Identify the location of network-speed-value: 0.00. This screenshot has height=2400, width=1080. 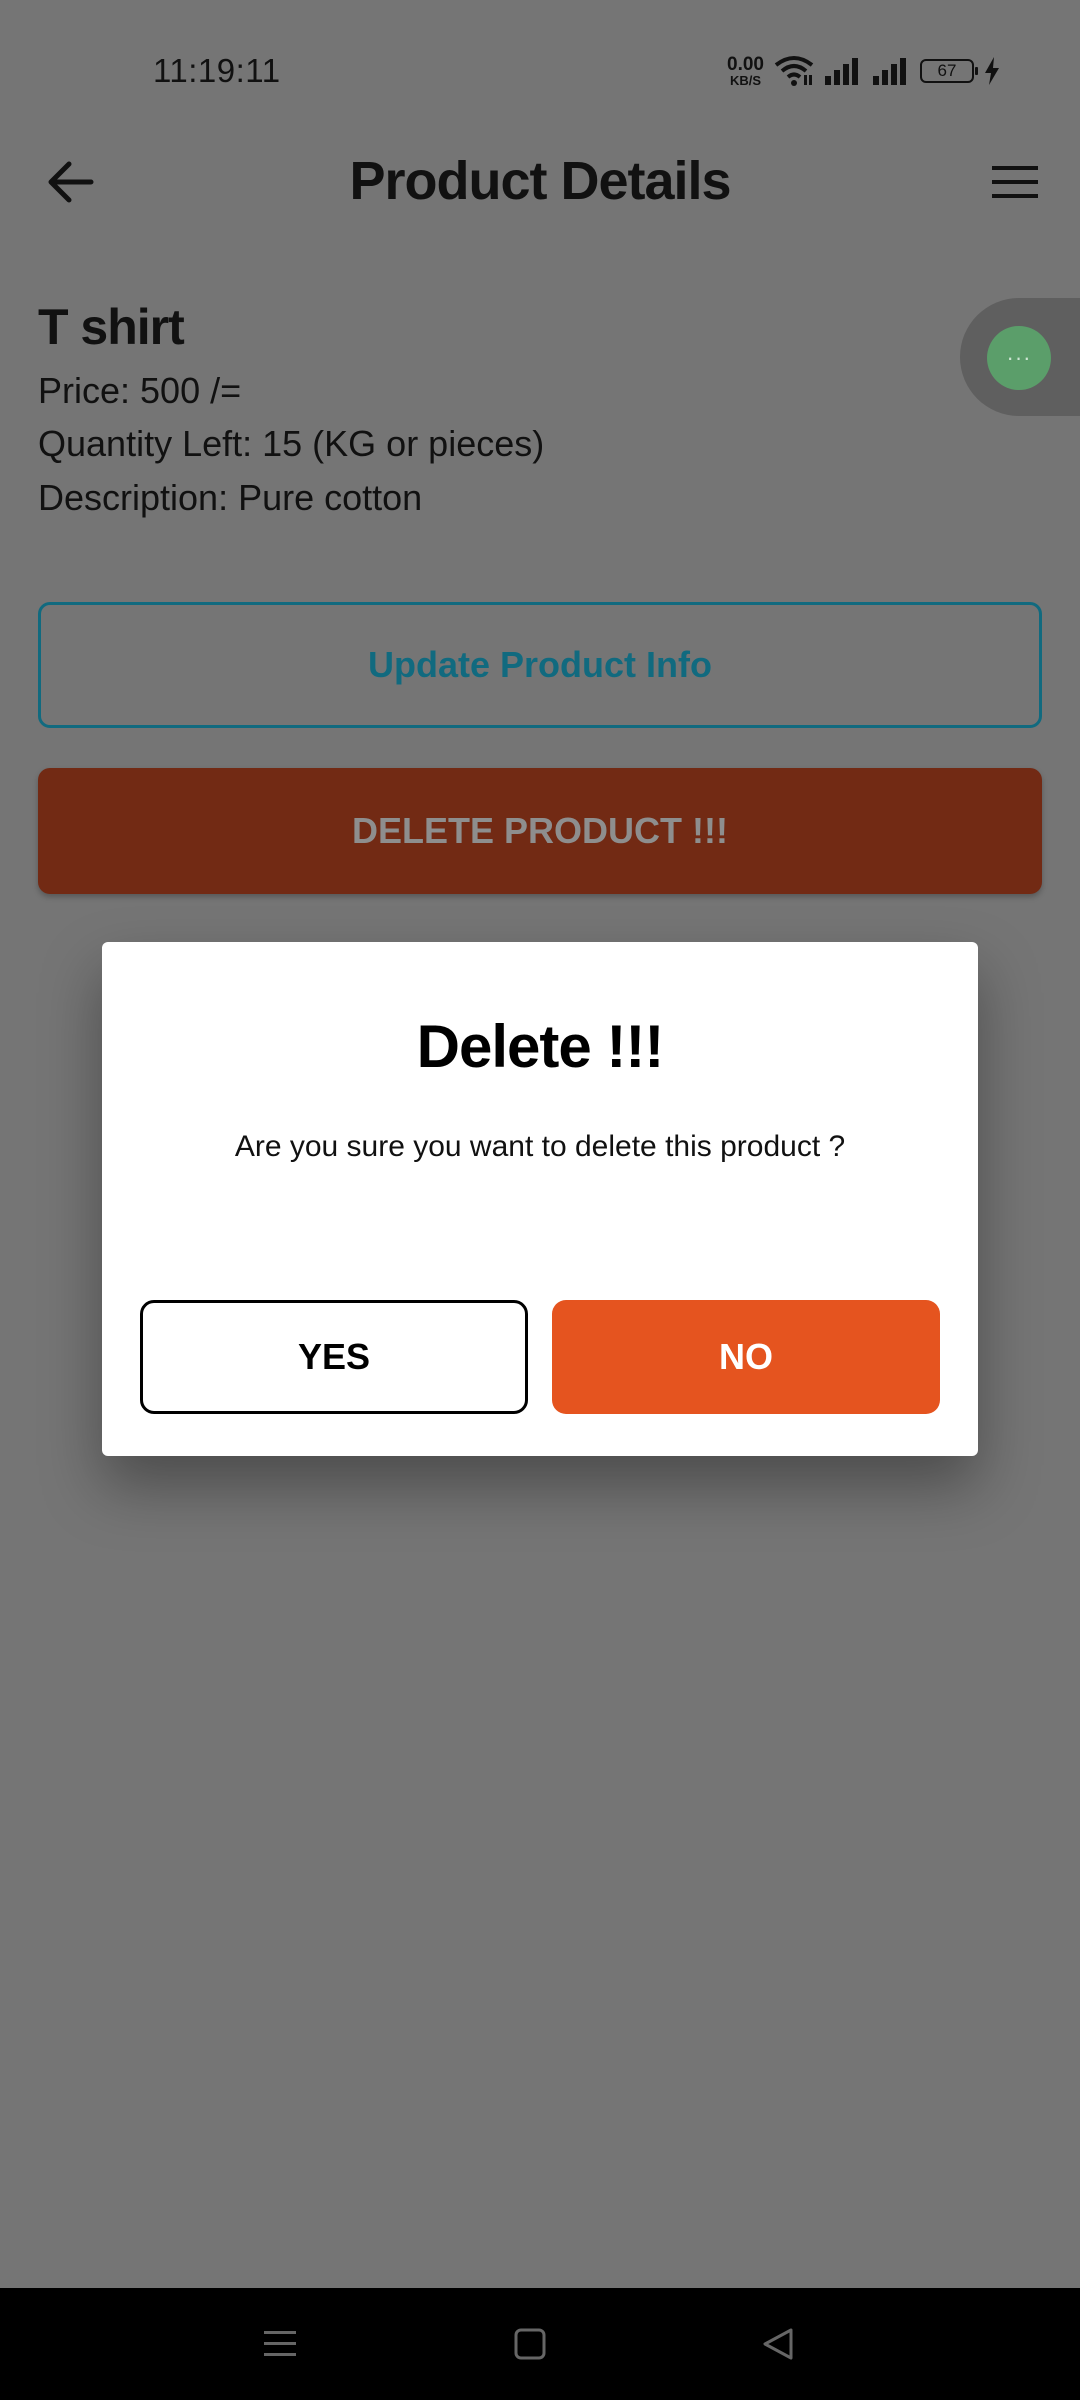
(745, 64).